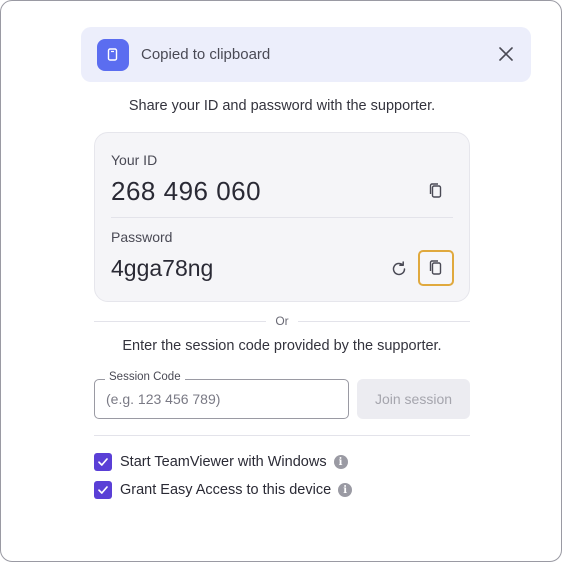  I want to click on toast-message: Copied to clipboard, so click(206, 54).